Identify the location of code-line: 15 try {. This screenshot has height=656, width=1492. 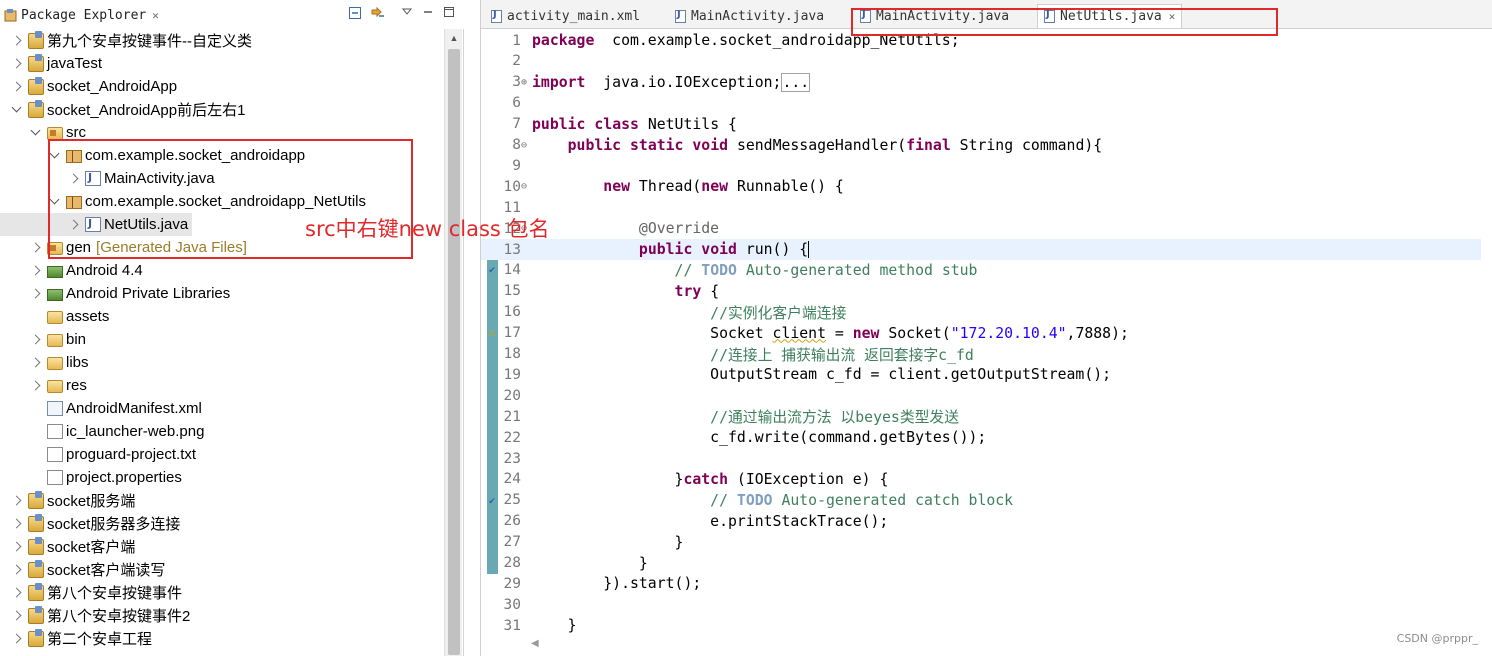
(981, 291).